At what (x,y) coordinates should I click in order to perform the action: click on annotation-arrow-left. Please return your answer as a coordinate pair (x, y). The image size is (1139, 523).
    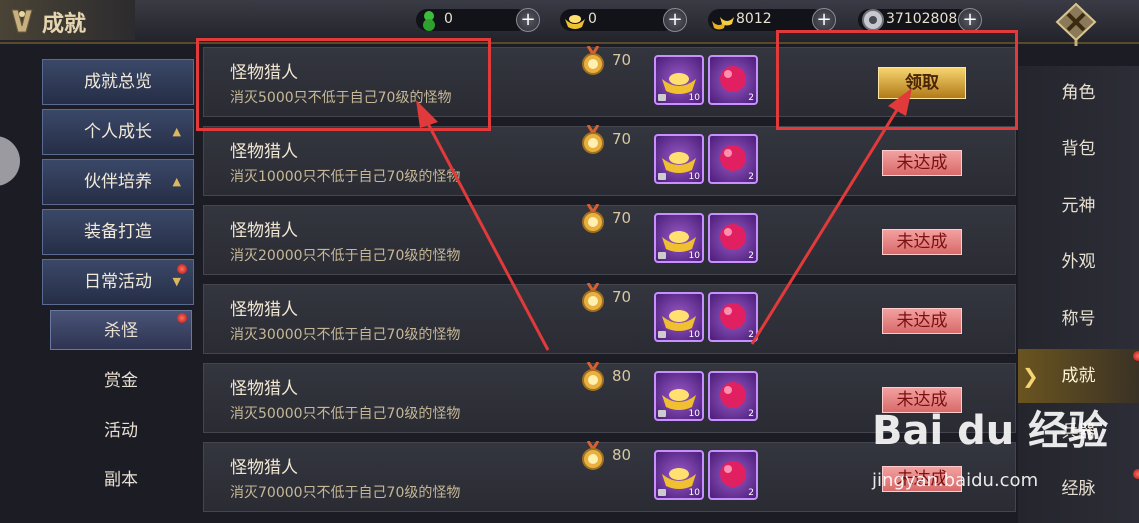
    Looking at the image, I should click on (483, 225).